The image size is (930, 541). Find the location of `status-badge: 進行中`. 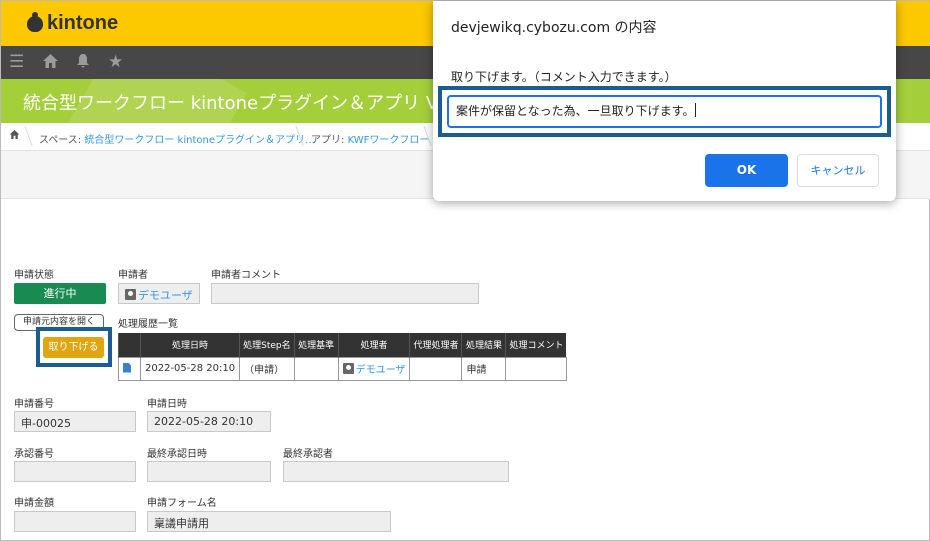

status-badge: 進行中 is located at coordinates (60, 293).